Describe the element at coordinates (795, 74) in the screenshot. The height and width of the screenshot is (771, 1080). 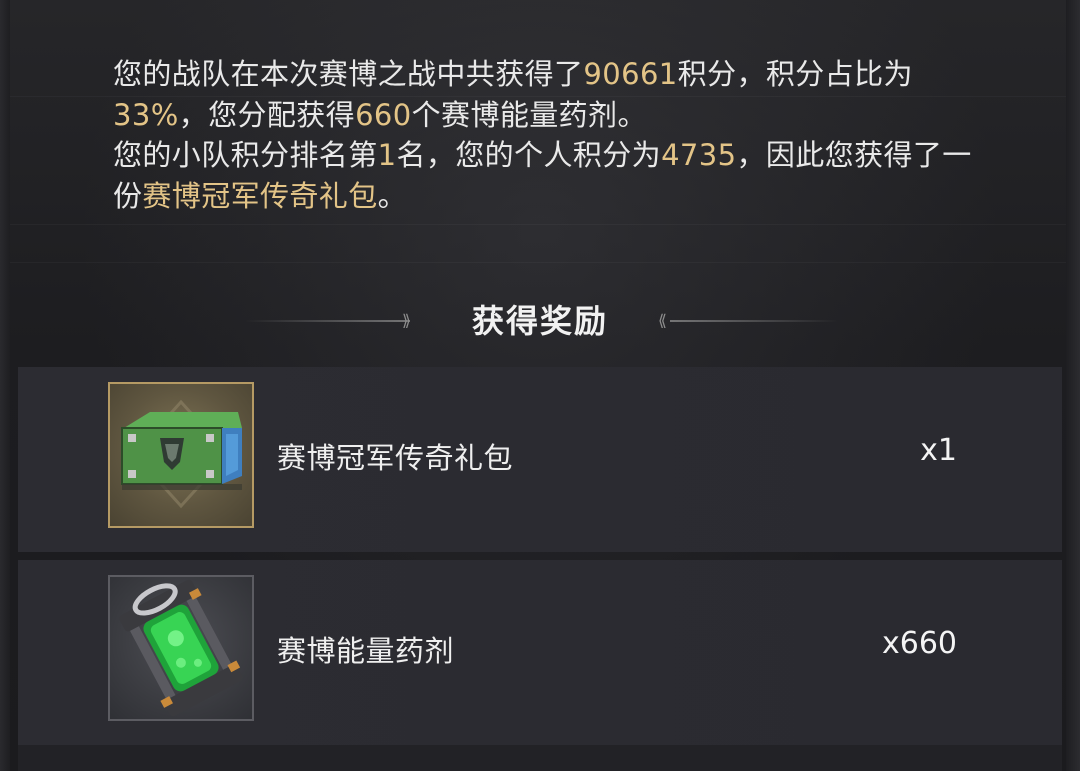
I see `message-text: 积分，积分占比为` at that location.